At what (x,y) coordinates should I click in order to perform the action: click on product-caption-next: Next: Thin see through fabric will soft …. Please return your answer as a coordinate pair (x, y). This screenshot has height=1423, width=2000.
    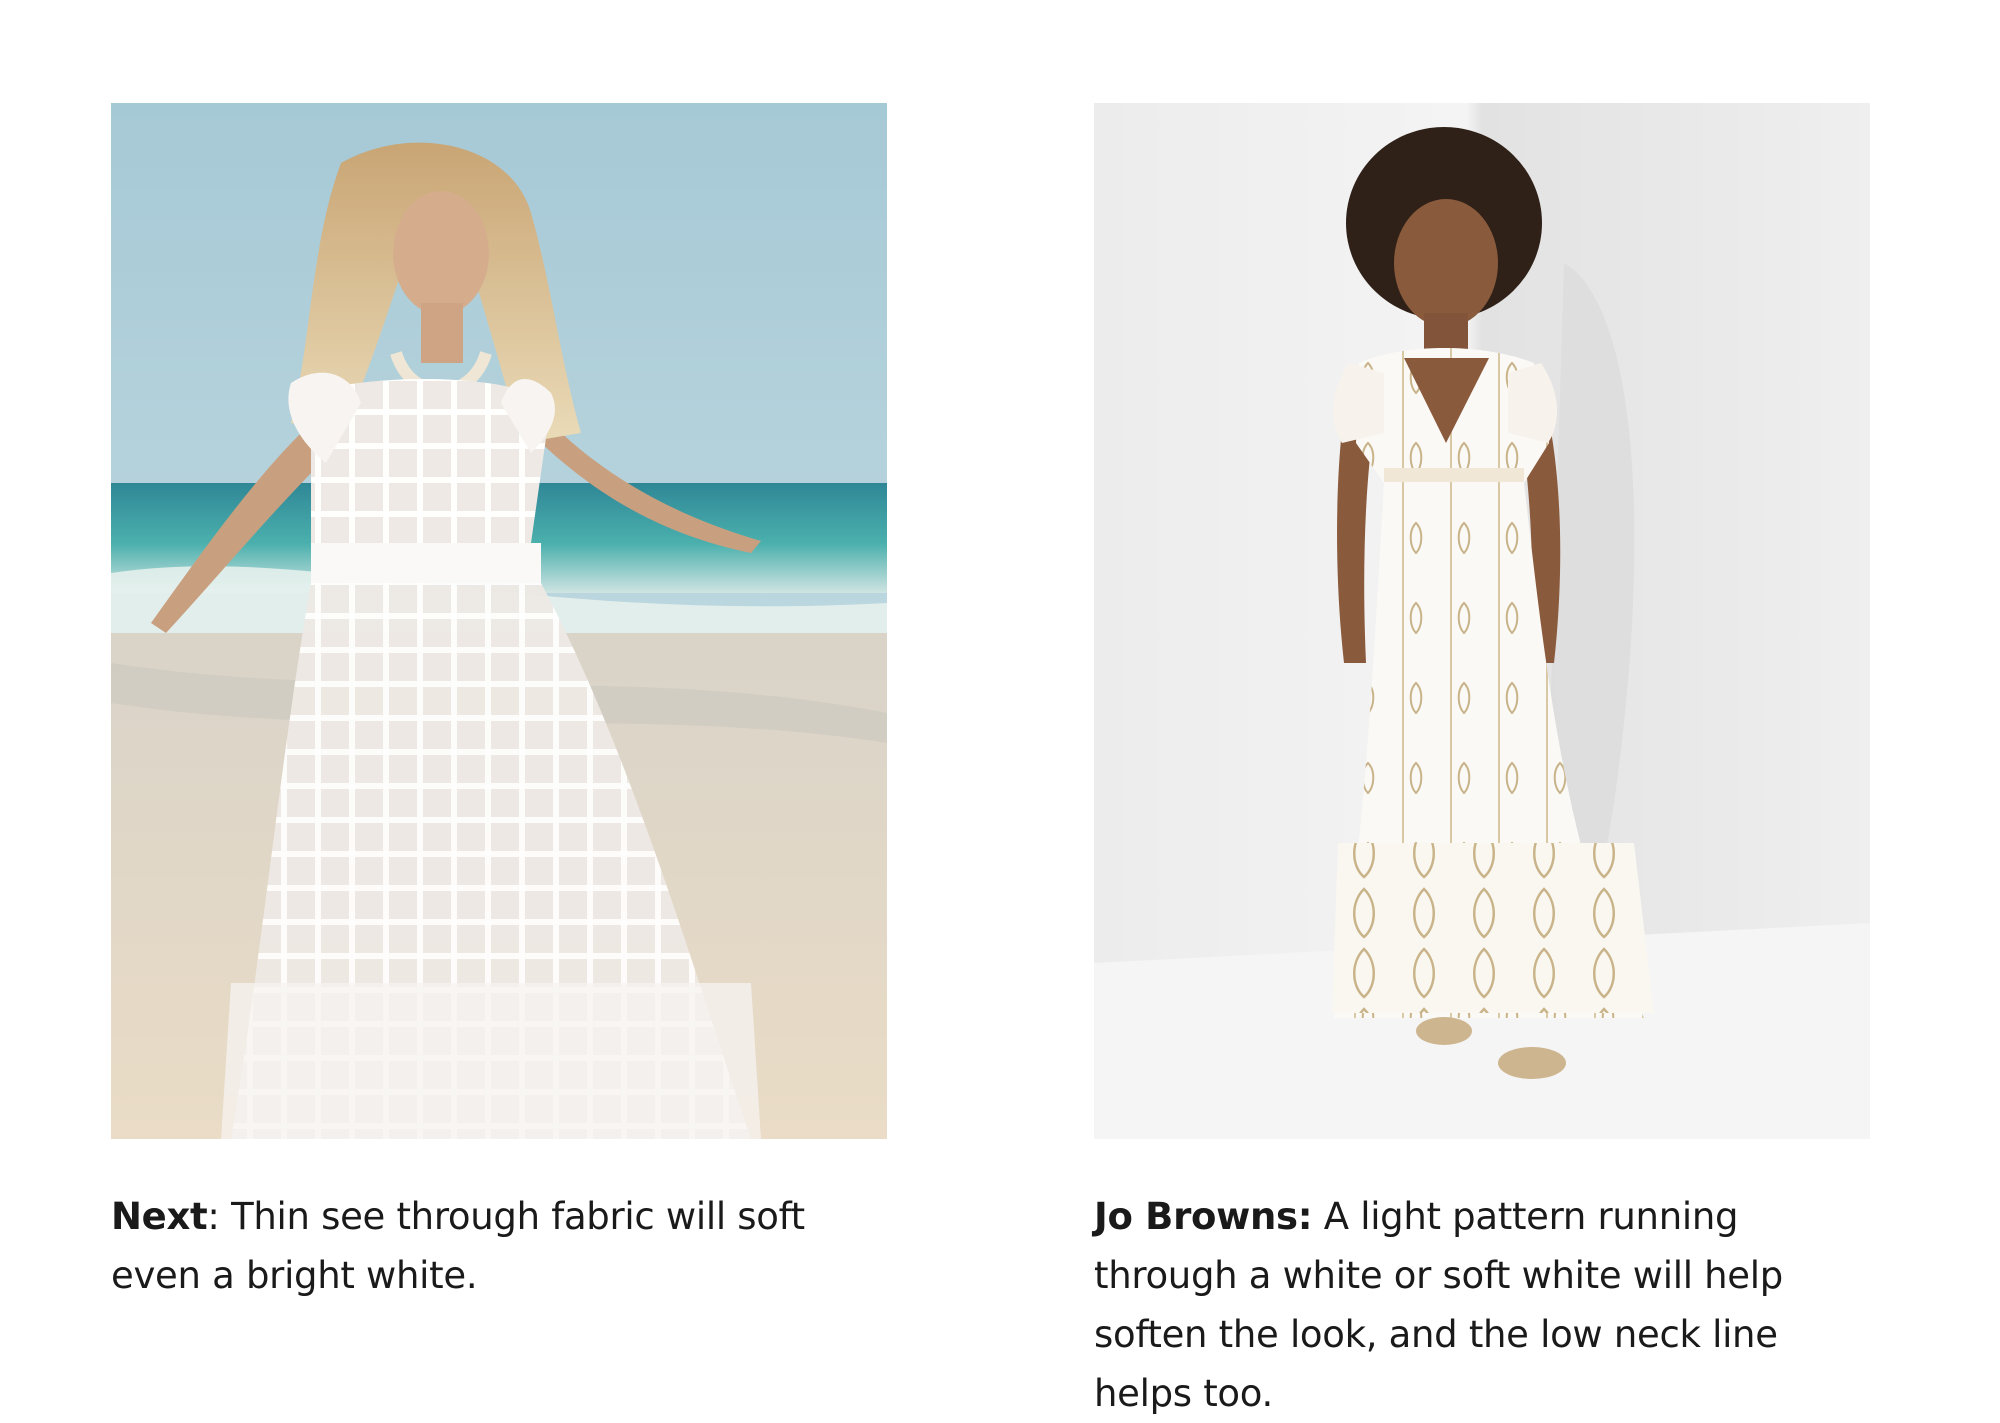
    Looking at the image, I should click on (506, 1246).